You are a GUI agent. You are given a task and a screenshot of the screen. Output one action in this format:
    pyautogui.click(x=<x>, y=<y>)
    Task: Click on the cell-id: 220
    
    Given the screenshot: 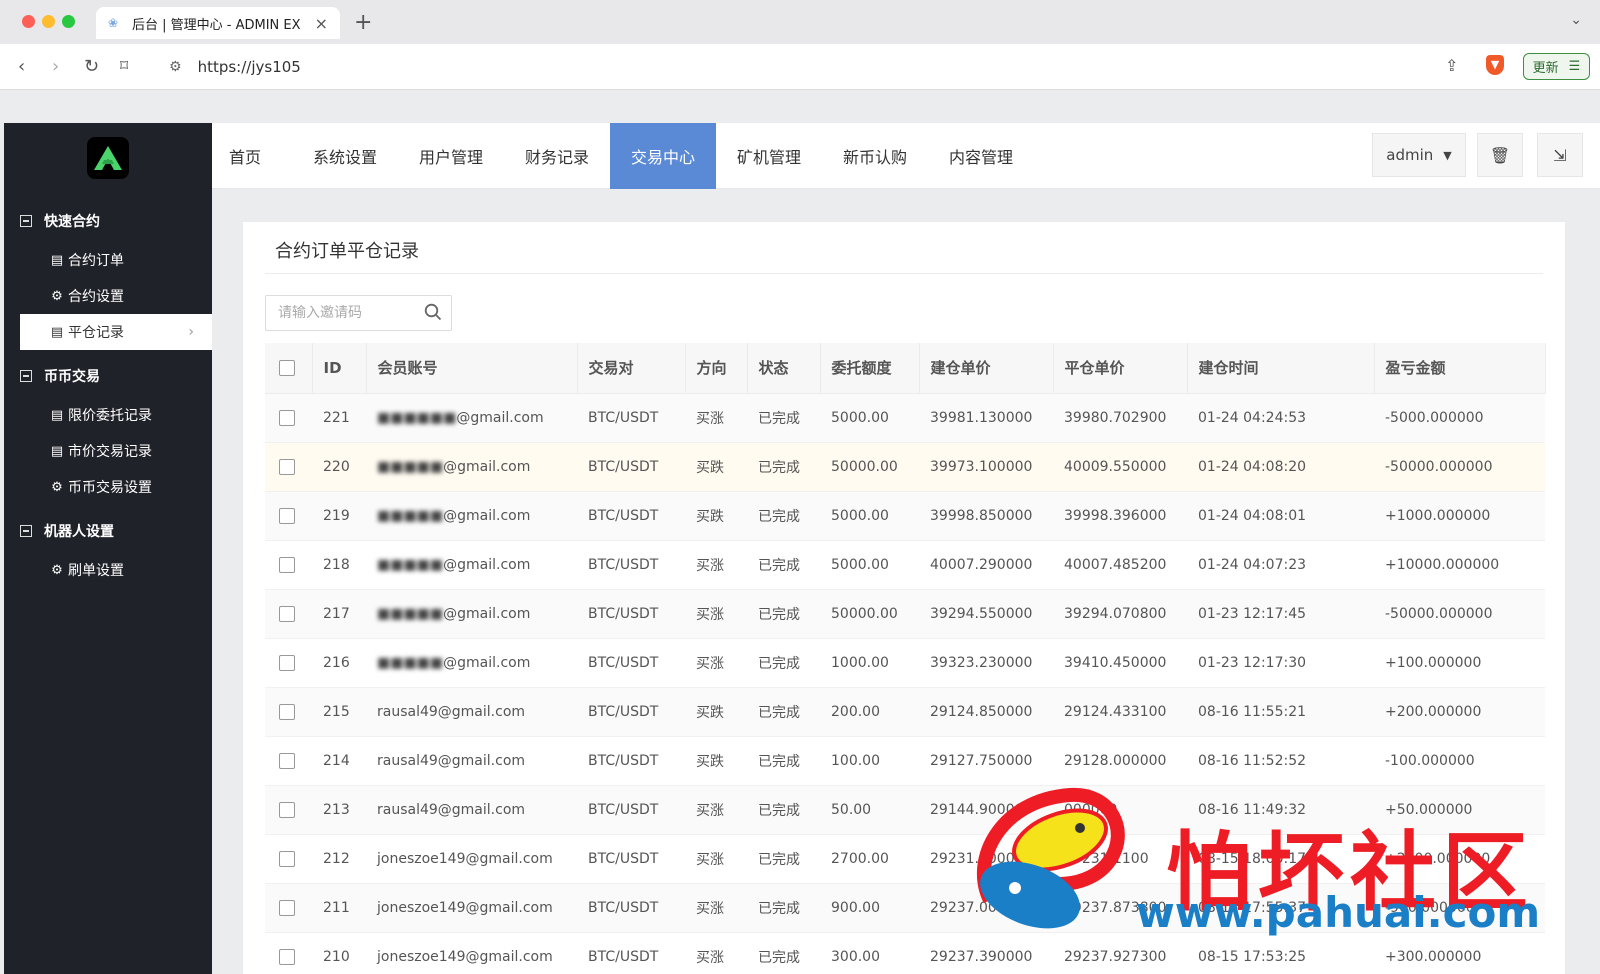 What is the action you would take?
    pyautogui.click(x=339, y=467)
    